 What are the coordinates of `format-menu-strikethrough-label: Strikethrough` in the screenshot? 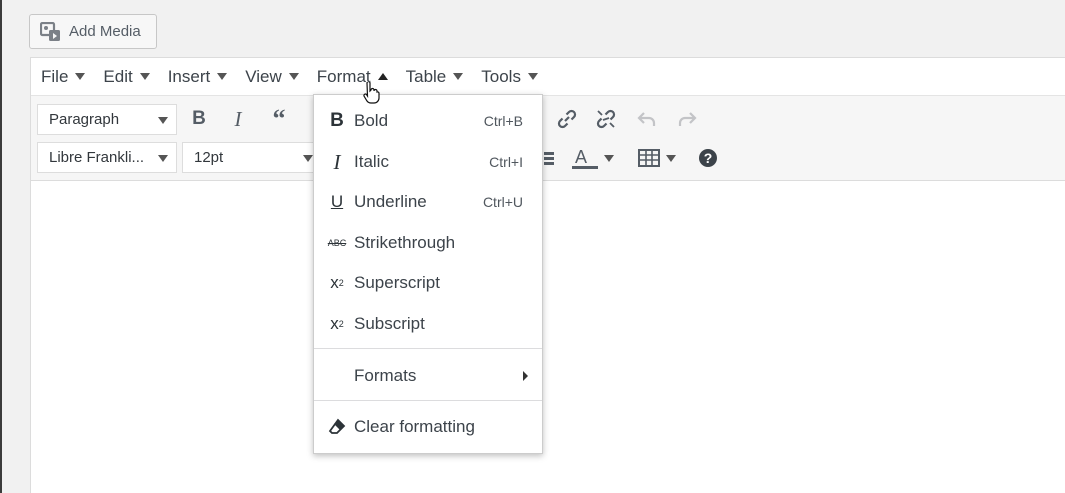 It's located at (405, 242).